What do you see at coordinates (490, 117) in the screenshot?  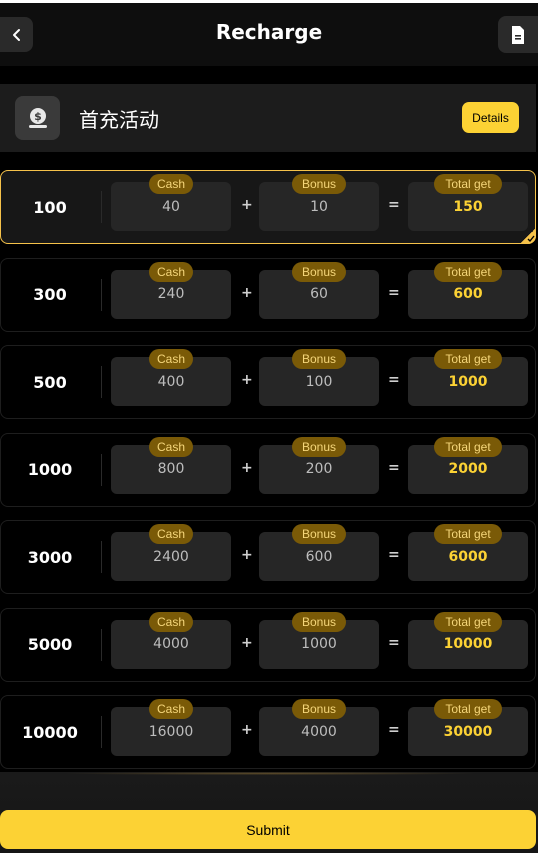 I see `details-button: Details` at bounding box center [490, 117].